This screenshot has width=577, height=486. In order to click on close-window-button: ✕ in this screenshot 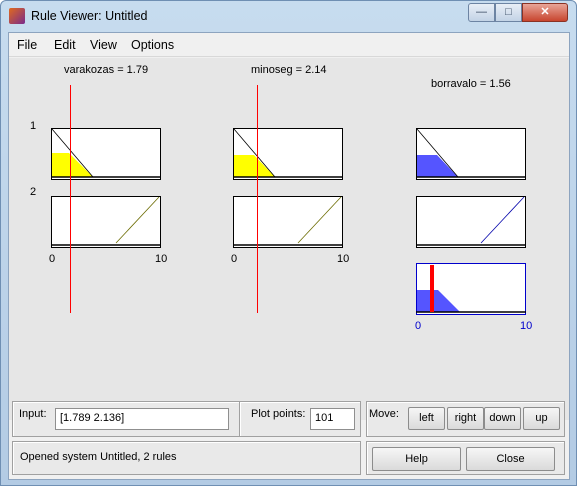, I will do `click(545, 12)`.